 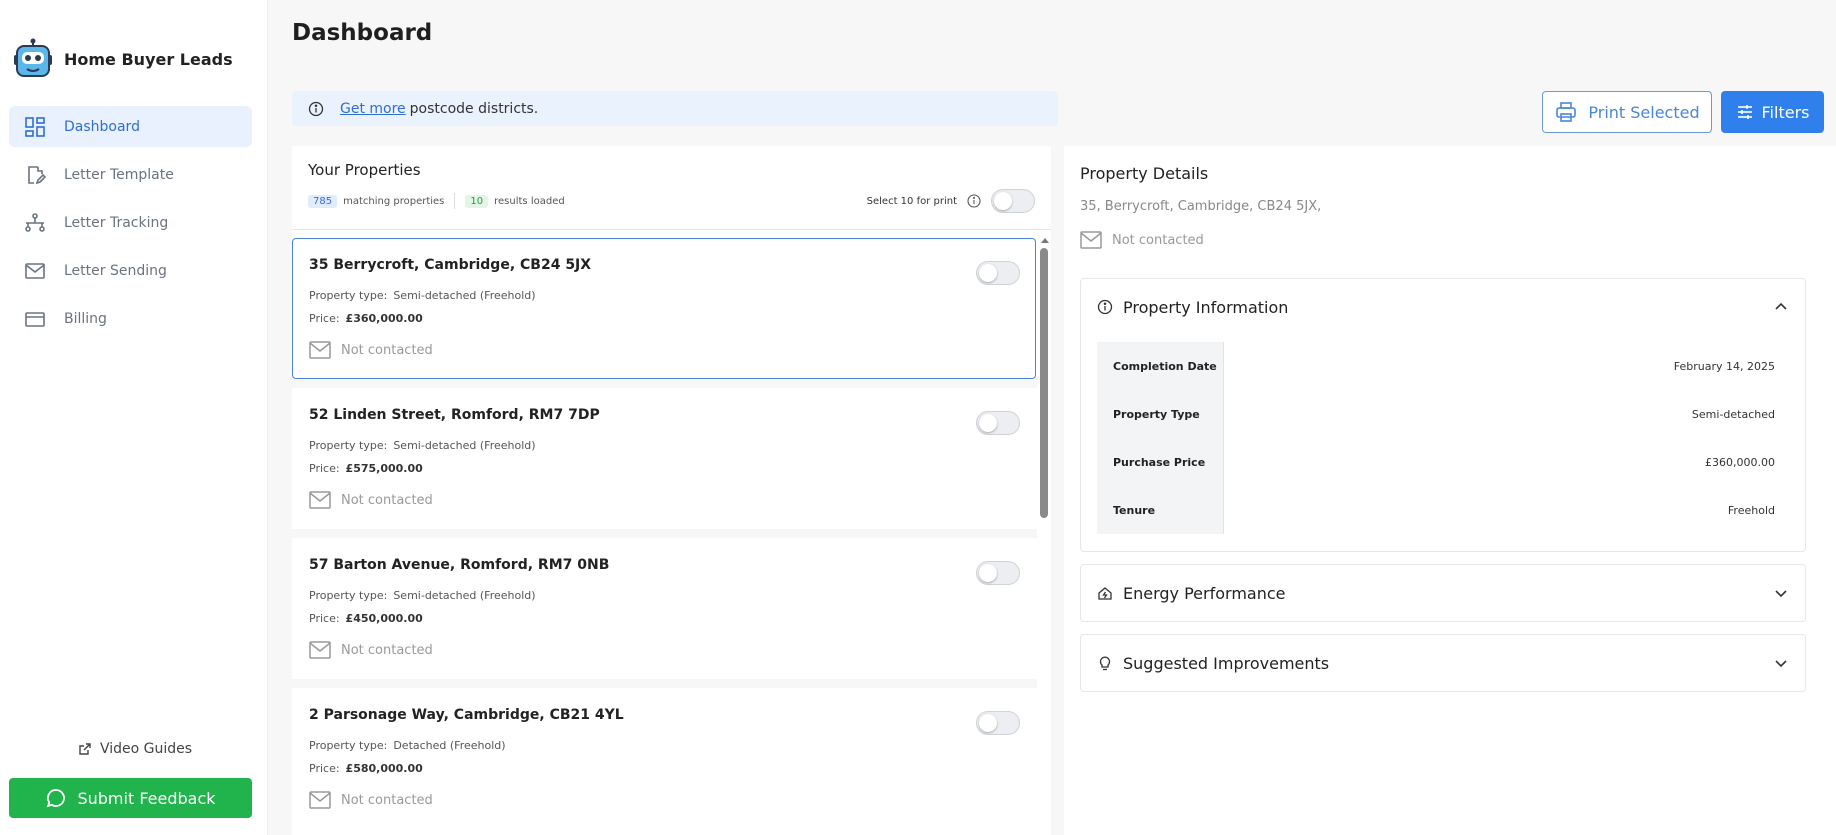 I want to click on sidebar-item-dashboard: Dashboard, so click(x=130, y=126).